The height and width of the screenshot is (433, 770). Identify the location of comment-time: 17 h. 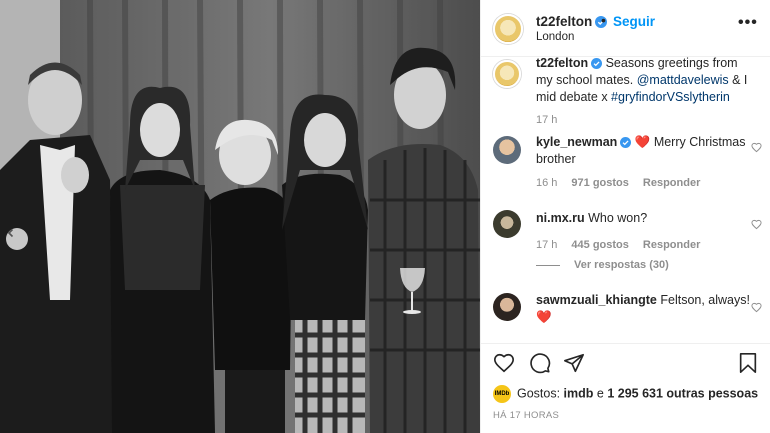
(547, 245).